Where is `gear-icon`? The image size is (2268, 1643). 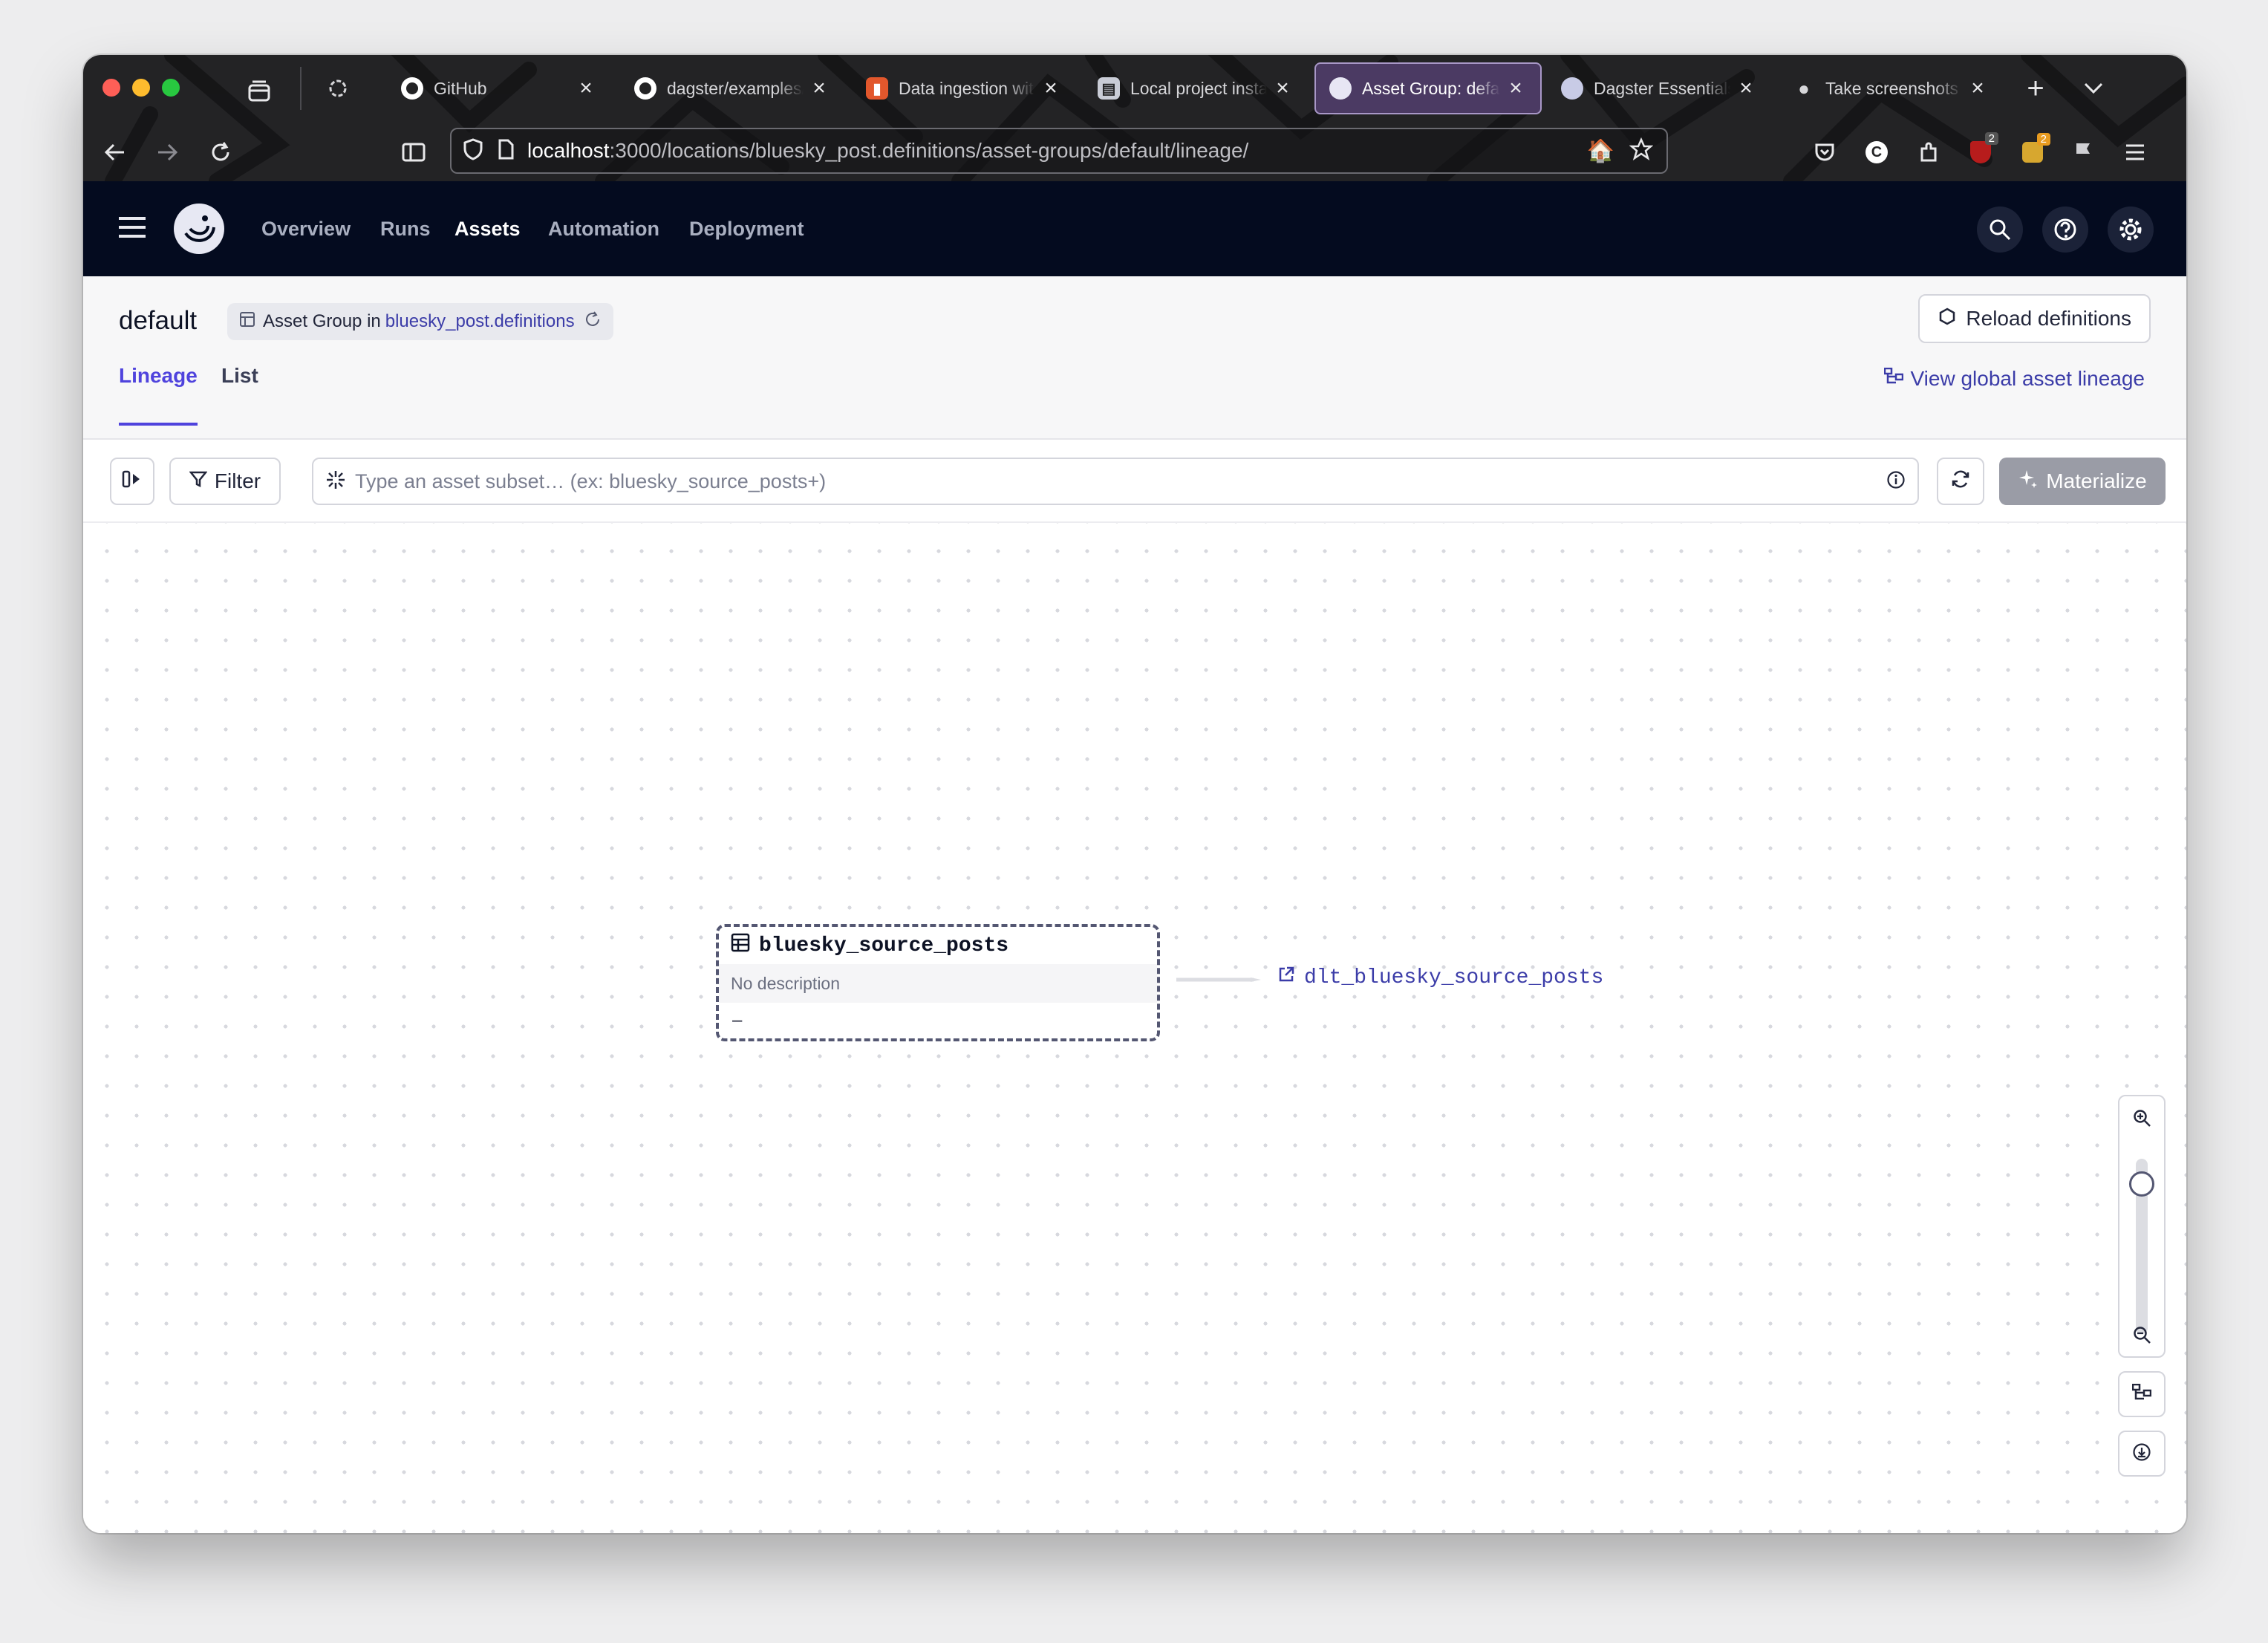
gear-icon is located at coordinates (2131, 229).